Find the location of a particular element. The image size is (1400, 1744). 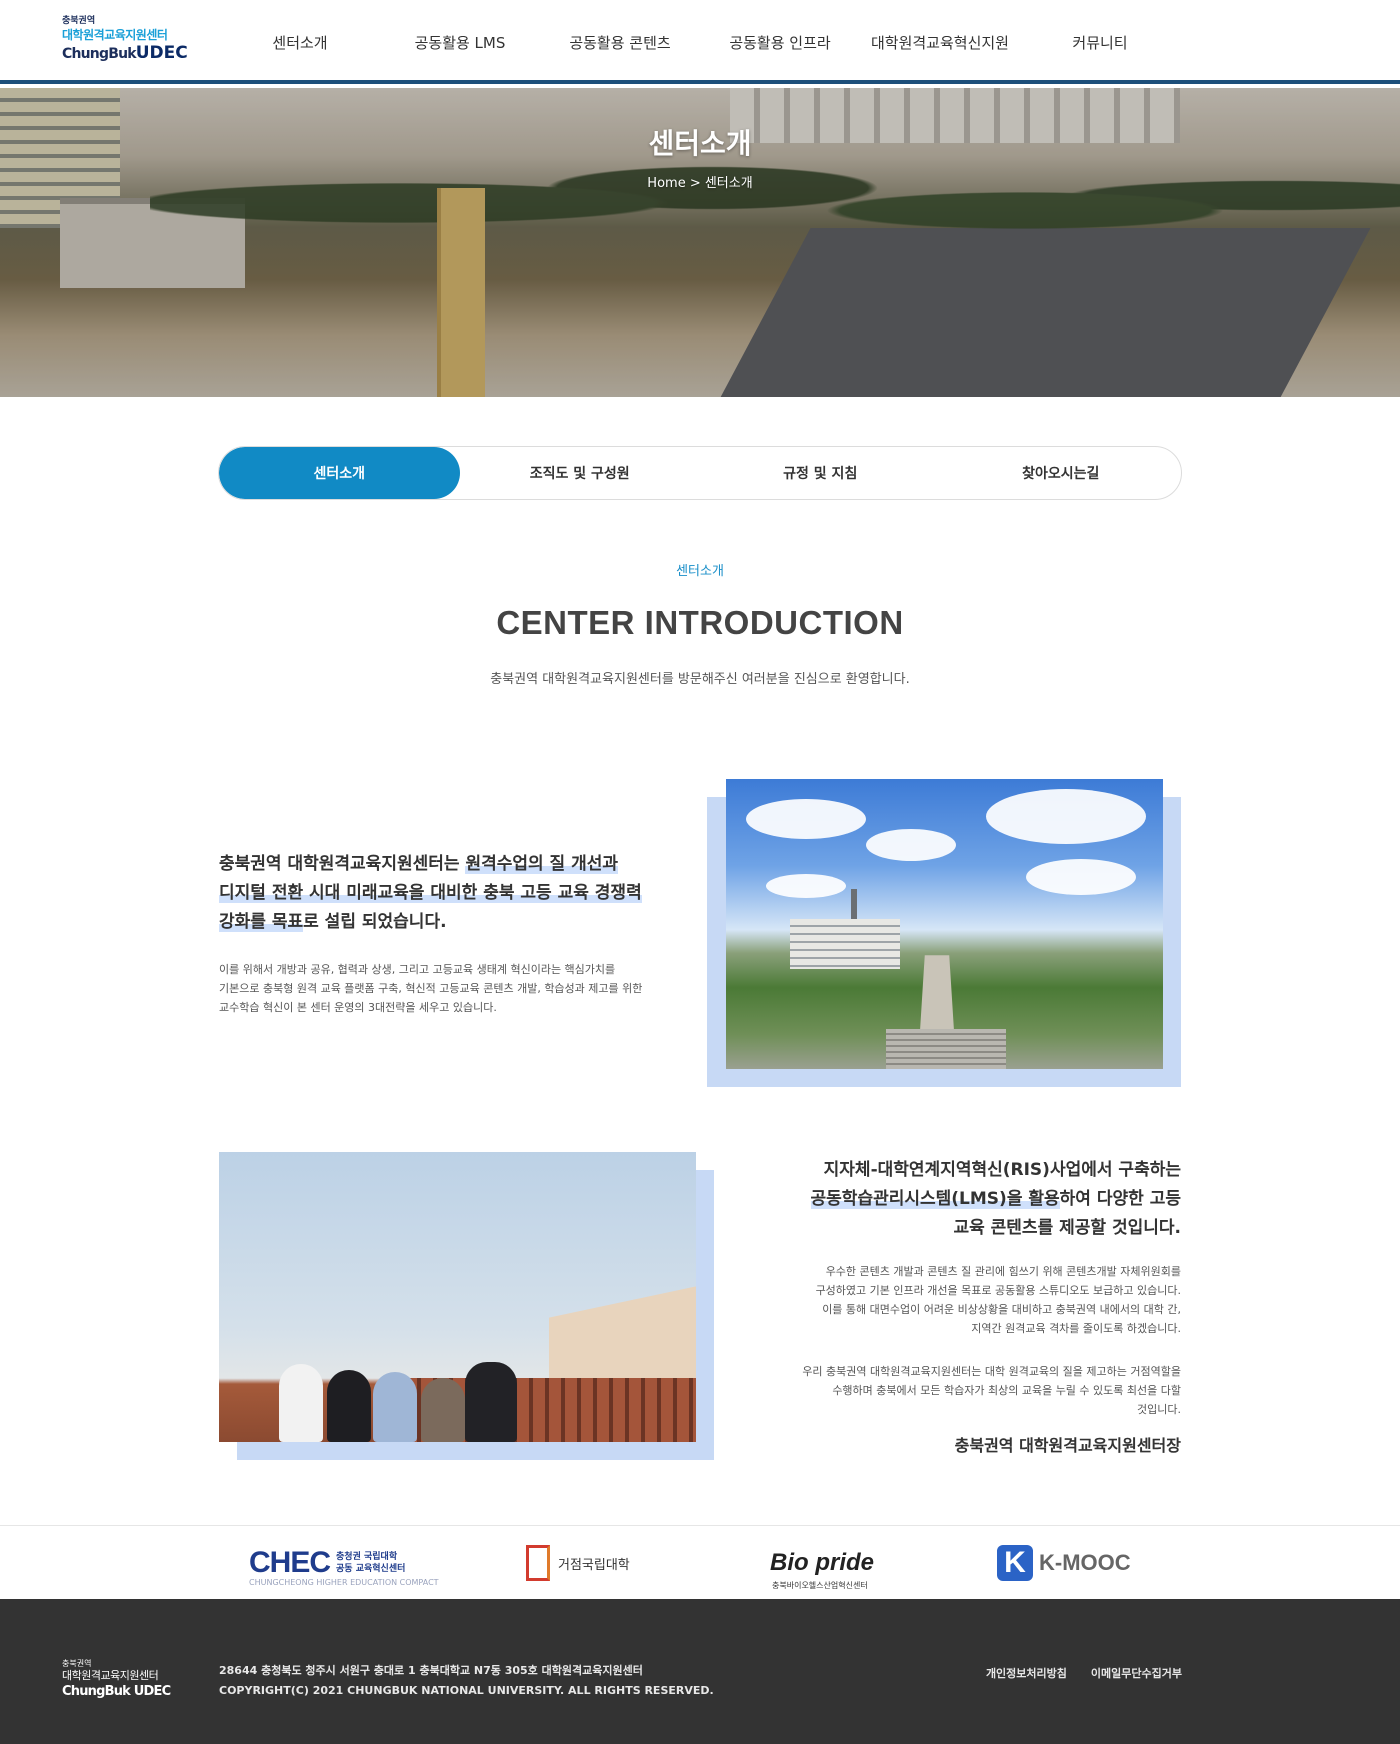

footer-logo-line1: 충북권역 is located at coordinates (77, 1663).